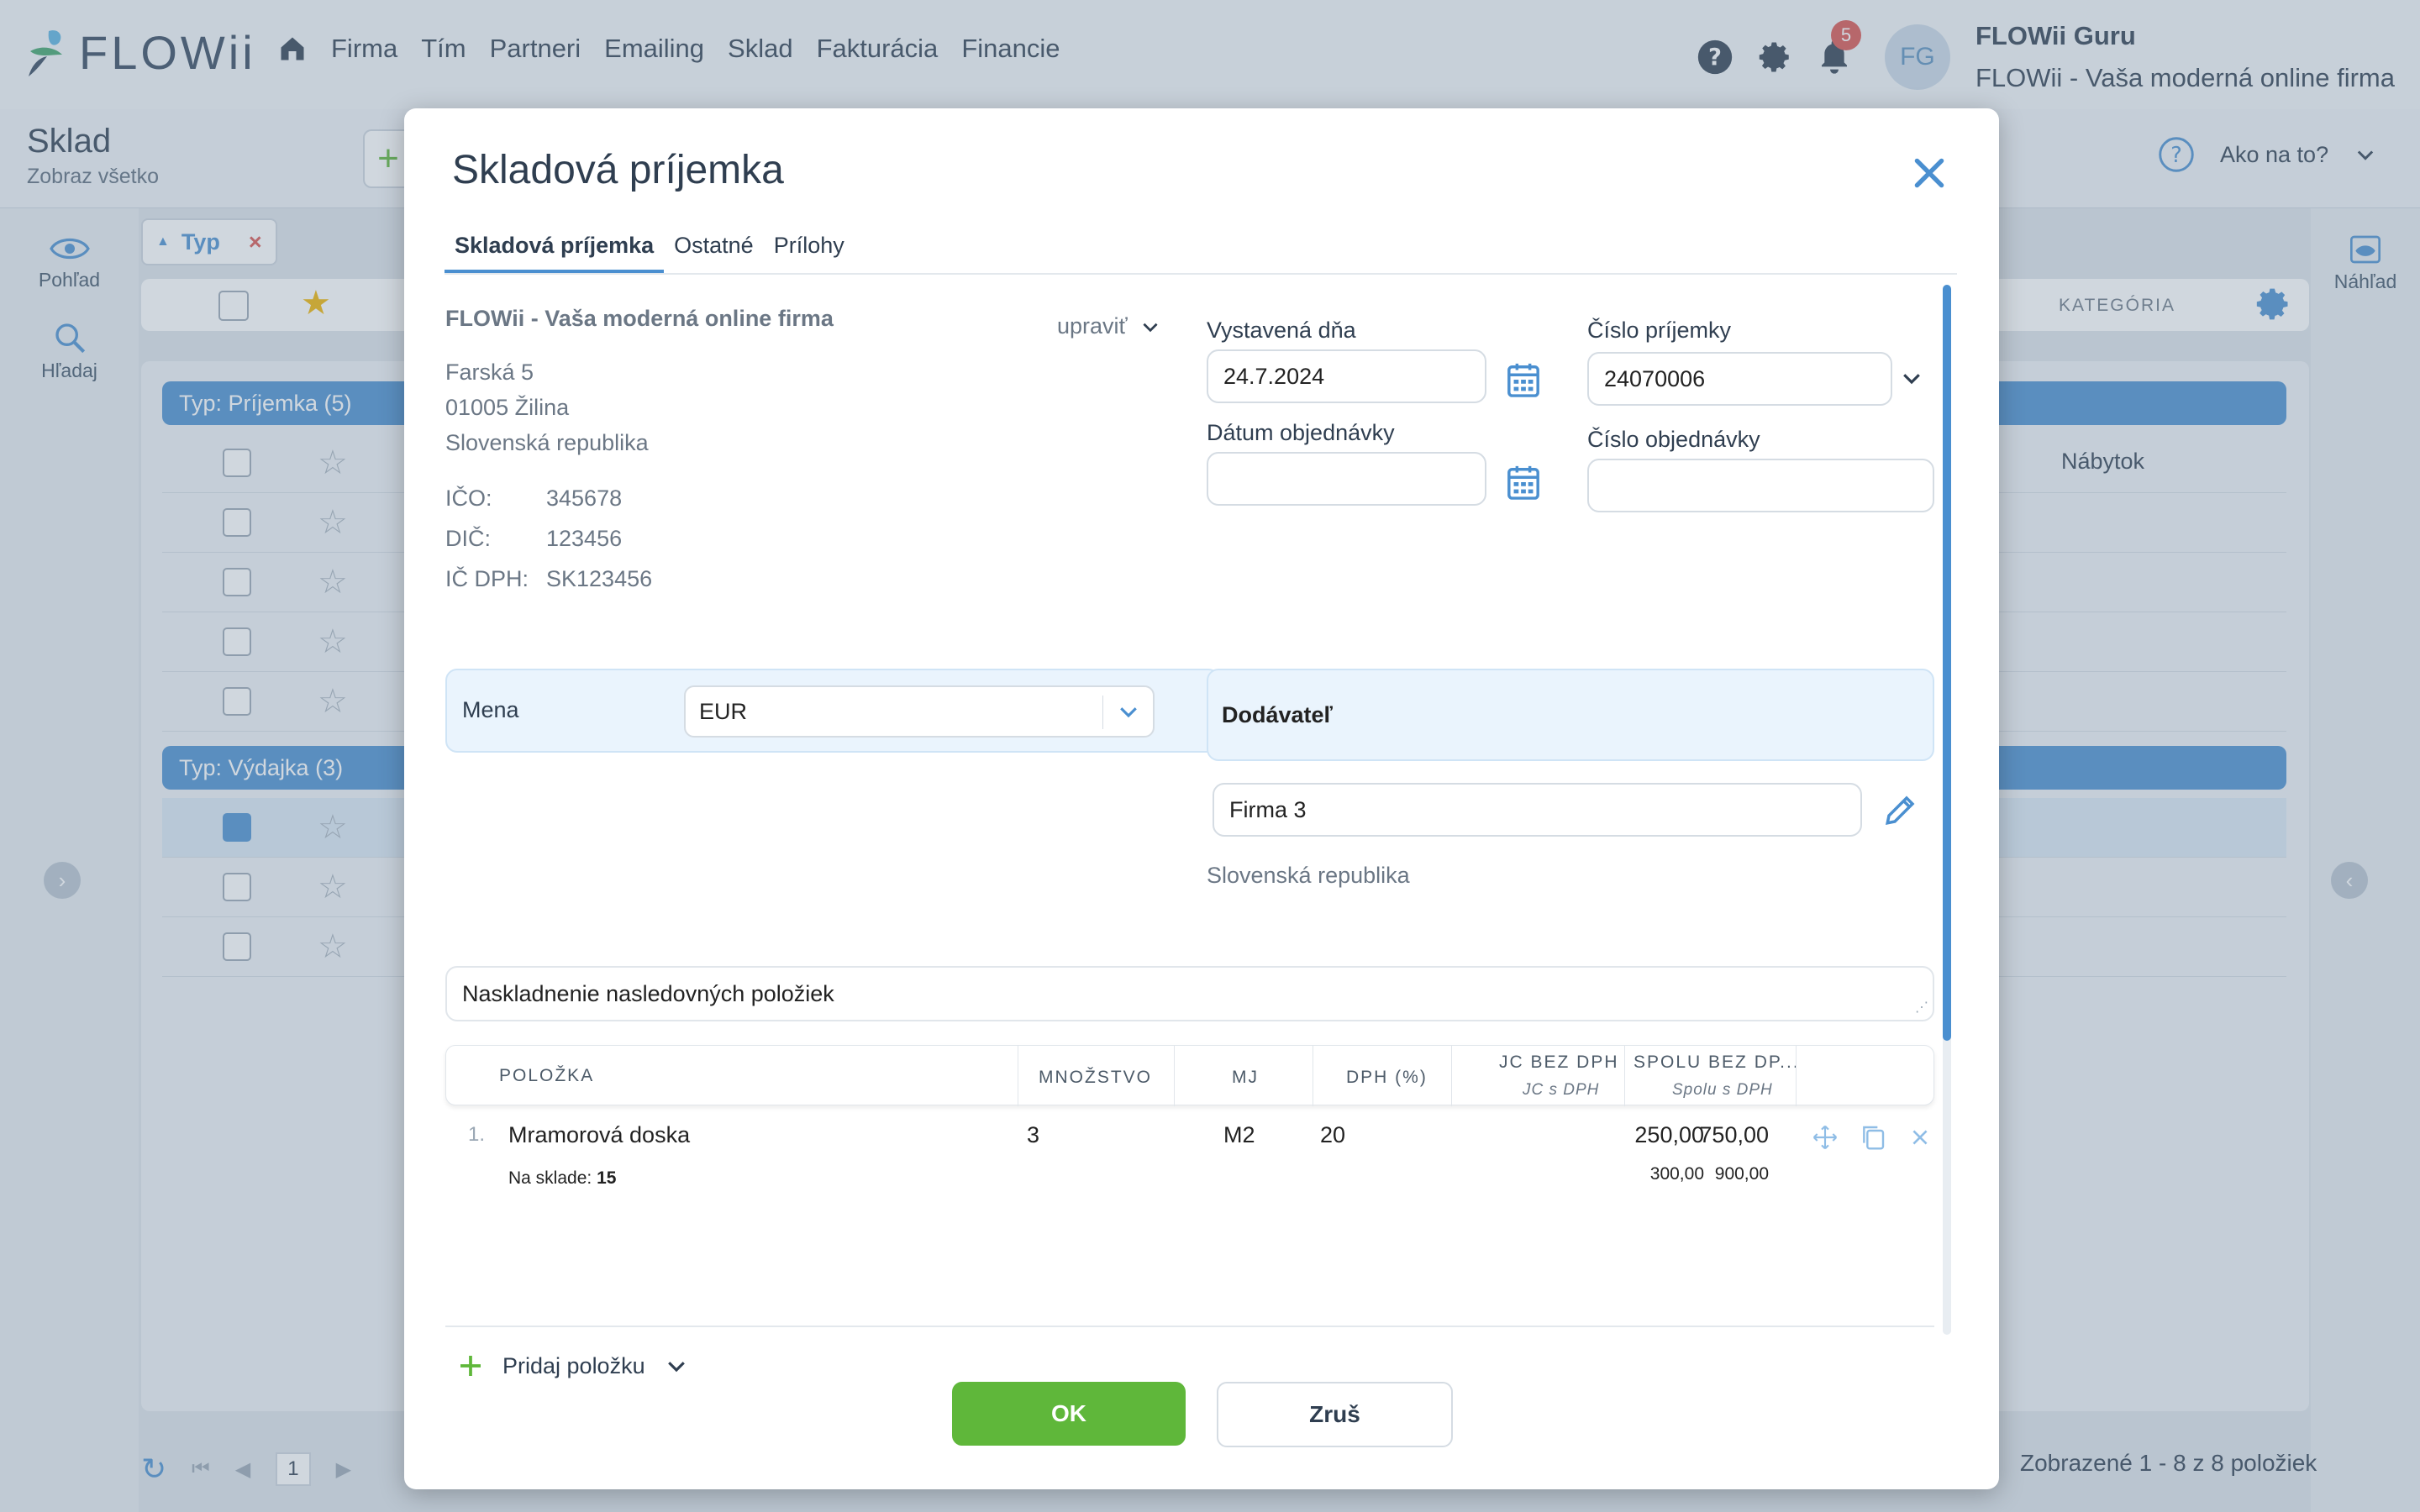 The height and width of the screenshot is (1512, 2420). I want to click on modal-scrollbar, so click(1947, 810).